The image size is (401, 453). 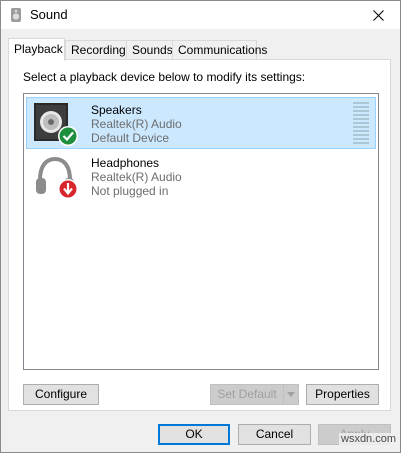 I want to click on set-default-button: Set Default, so click(x=247, y=394).